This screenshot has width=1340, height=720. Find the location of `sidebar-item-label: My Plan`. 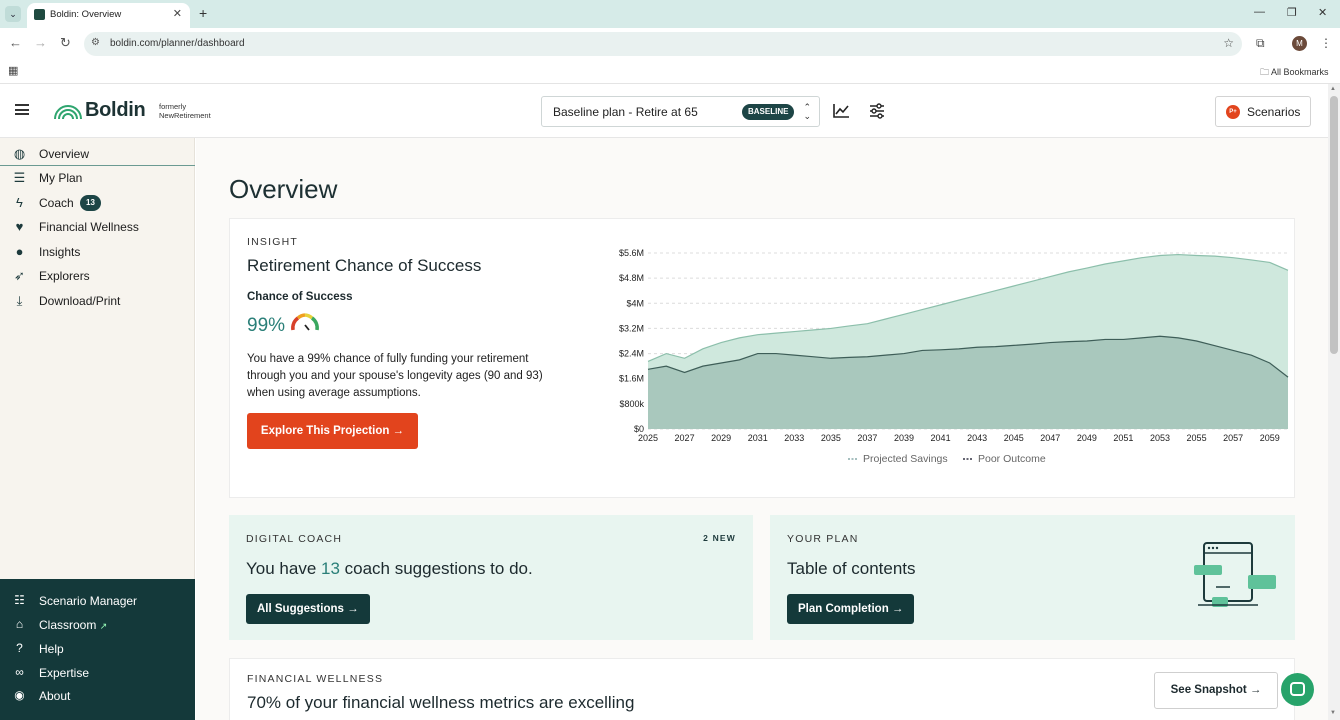

sidebar-item-label: My Plan is located at coordinates (61, 178).